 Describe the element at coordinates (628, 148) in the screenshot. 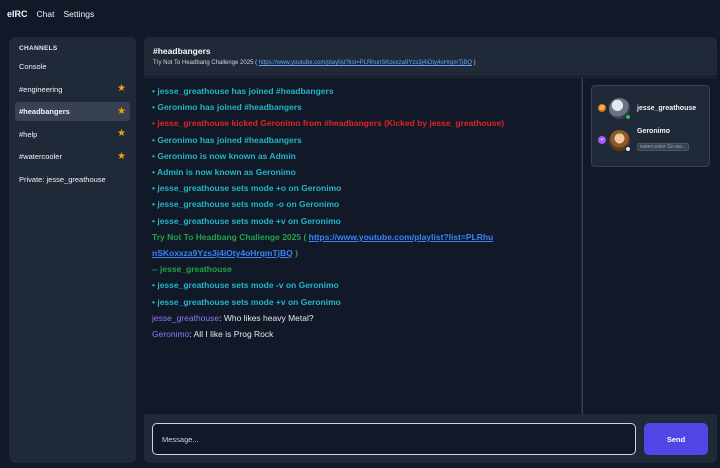

I see `away-status-icon` at that location.